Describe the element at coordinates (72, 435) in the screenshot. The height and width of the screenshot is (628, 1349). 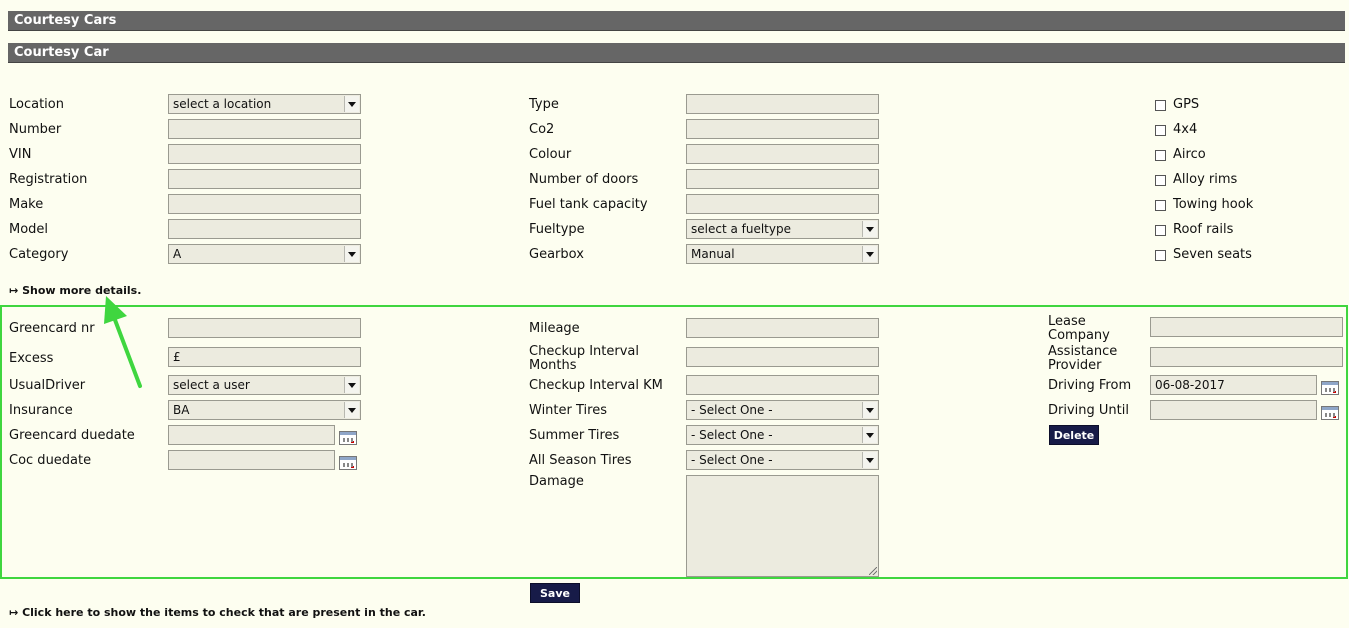
I see `greencard-duedate-label: Greencard duedate` at that location.